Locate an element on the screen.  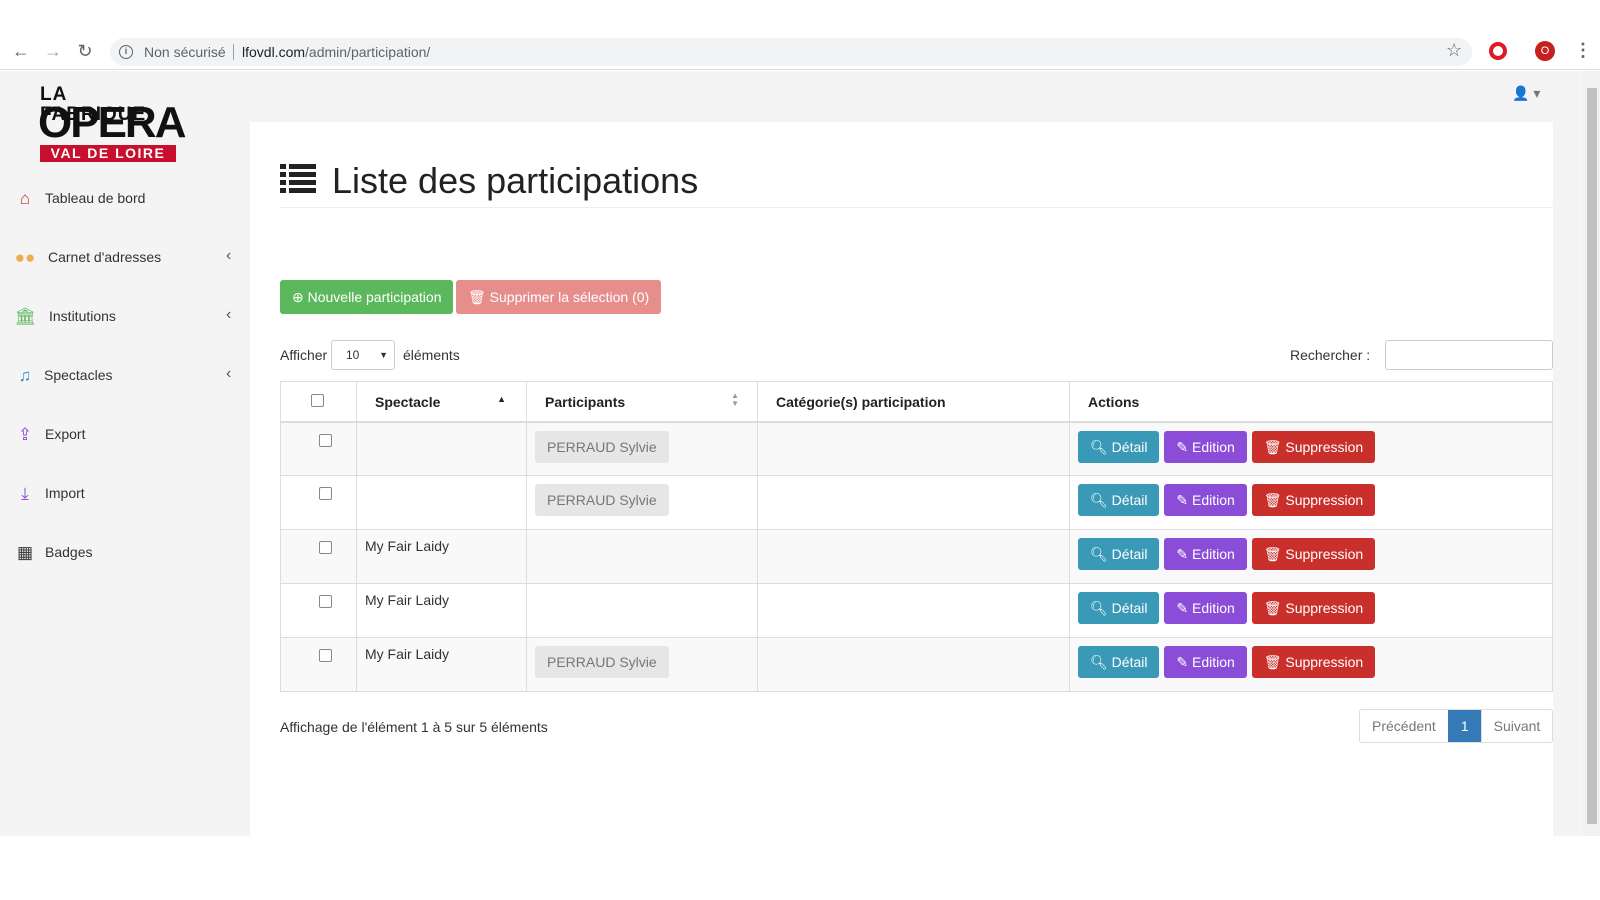
column-spectacle: Spectacle ▲ is located at coordinates (441, 402).